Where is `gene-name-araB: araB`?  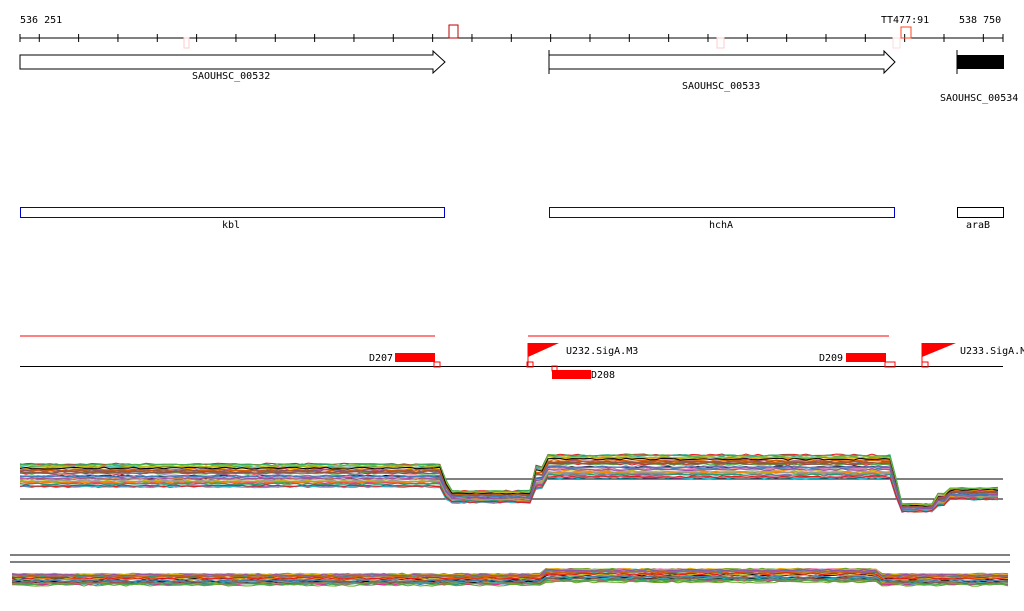 gene-name-araB: araB is located at coordinates (980, 219).